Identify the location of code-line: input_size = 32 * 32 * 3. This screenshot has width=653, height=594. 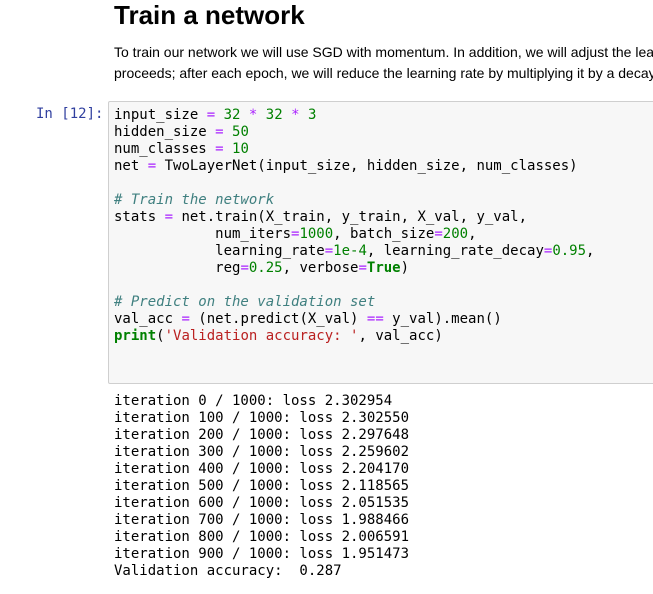
(354, 115).